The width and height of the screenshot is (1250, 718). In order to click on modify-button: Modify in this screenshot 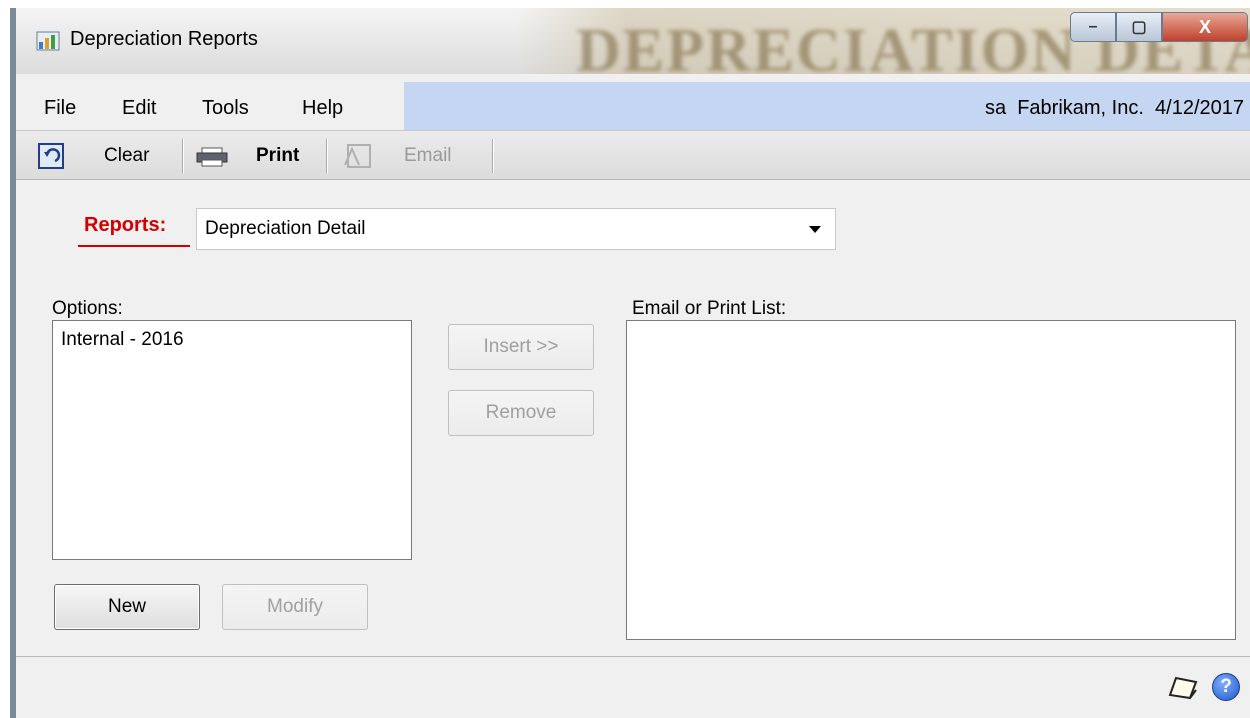, I will do `click(295, 607)`.